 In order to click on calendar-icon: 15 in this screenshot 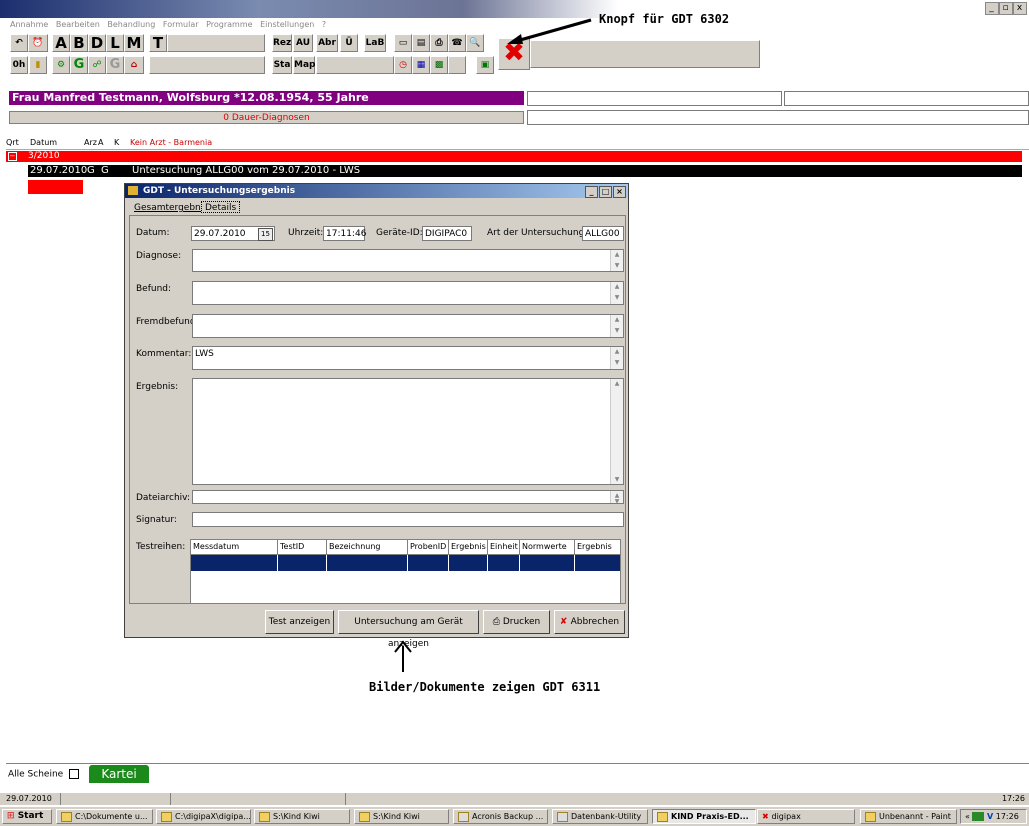, I will do `click(265, 234)`.